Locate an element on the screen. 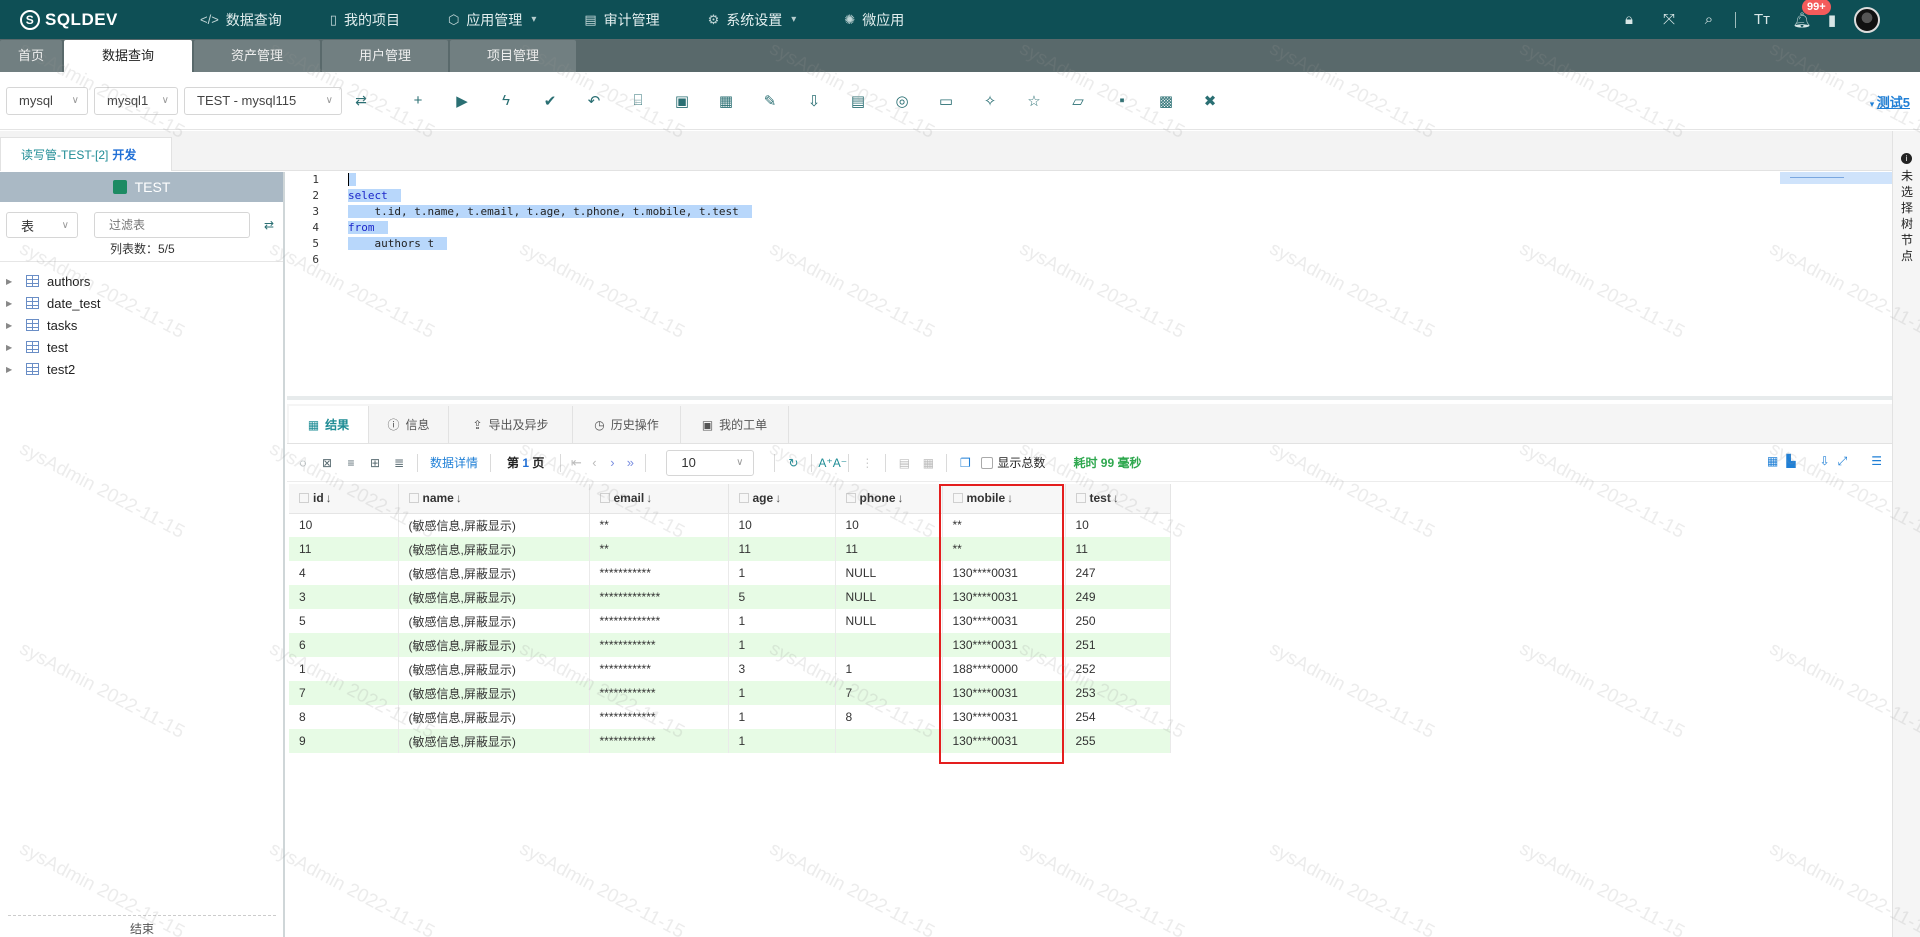 The width and height of the screenshot is (1920, 937). cell: NULL is located at coordinates (889, 621).